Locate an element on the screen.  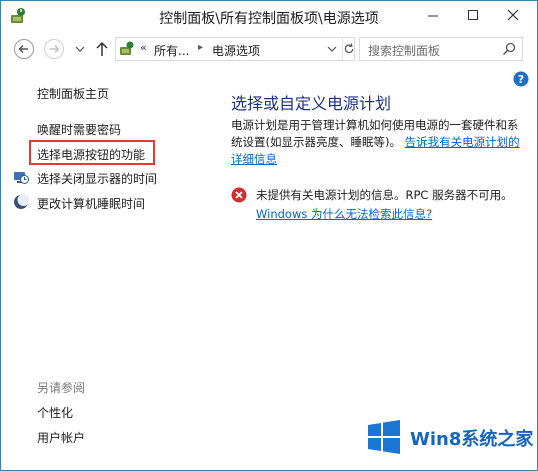
moon-icon is located at coordinates (21, 201).